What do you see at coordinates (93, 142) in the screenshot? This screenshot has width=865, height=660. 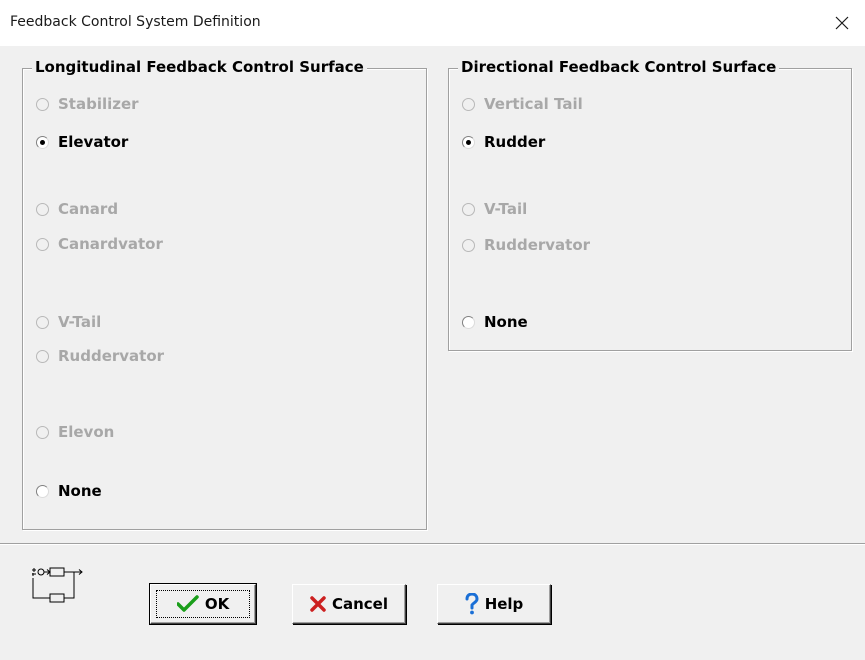 I see `radio-label: Elevator` at bounding box center [93, 142].